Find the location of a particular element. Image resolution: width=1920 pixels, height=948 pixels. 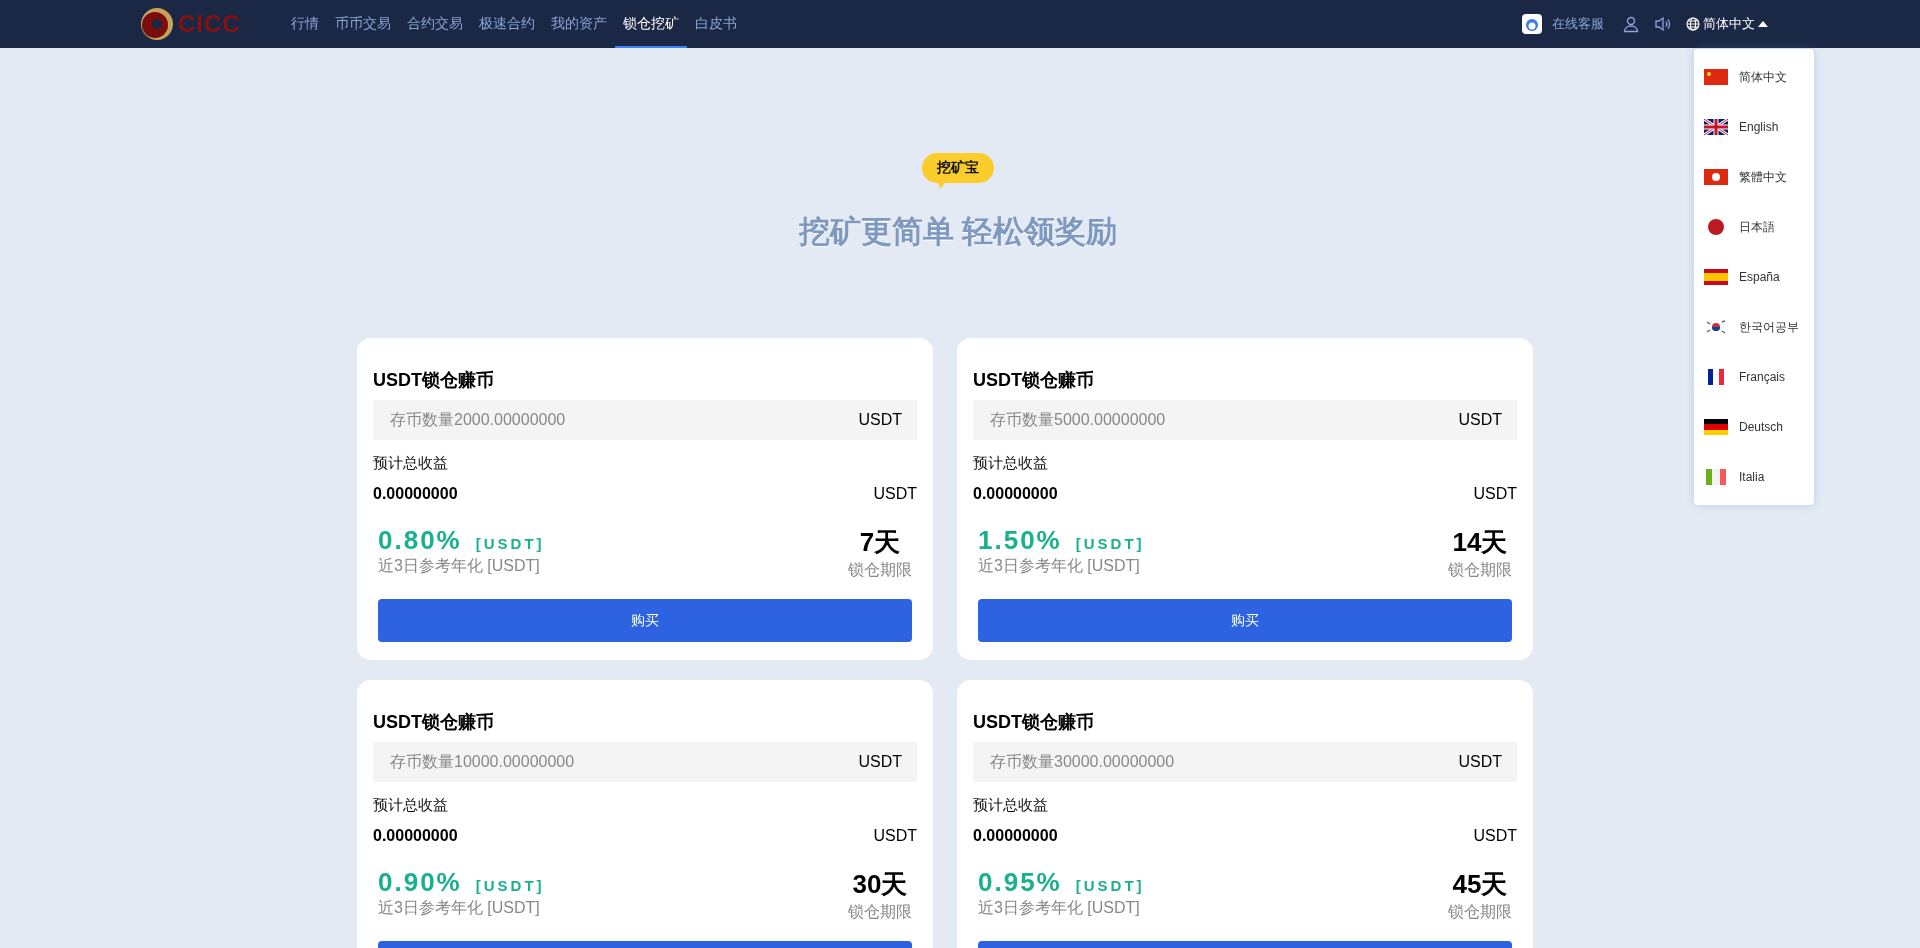

language-option: 日本語 is located at coordinates (1754, 227).